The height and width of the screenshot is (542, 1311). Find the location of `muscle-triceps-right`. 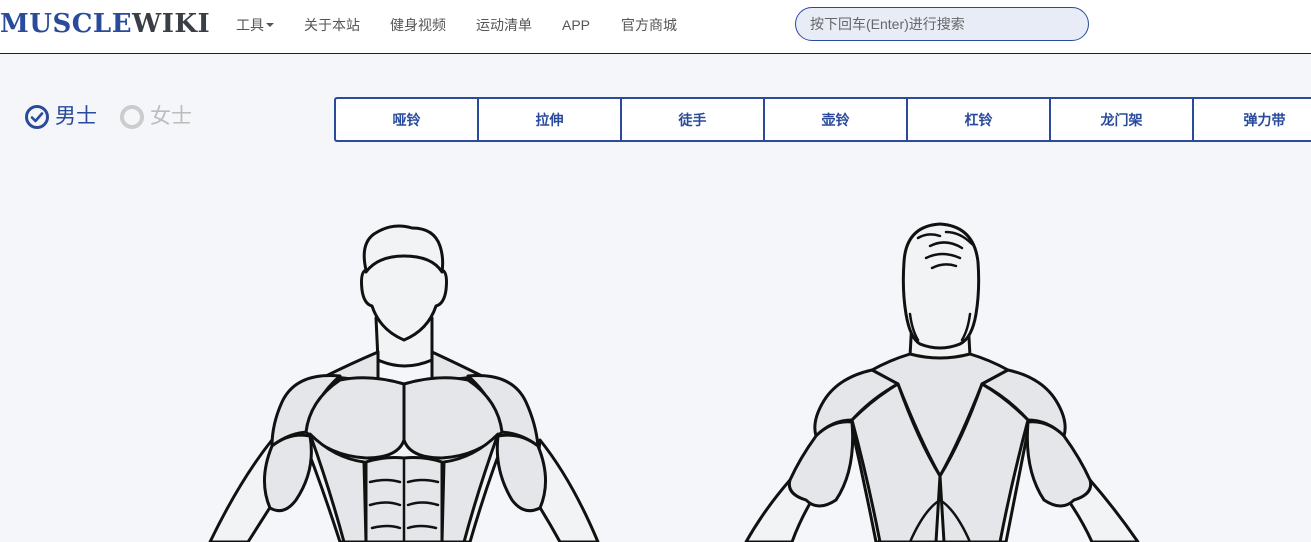

muscle-triceps-right is located at coordinates (1059, 464).